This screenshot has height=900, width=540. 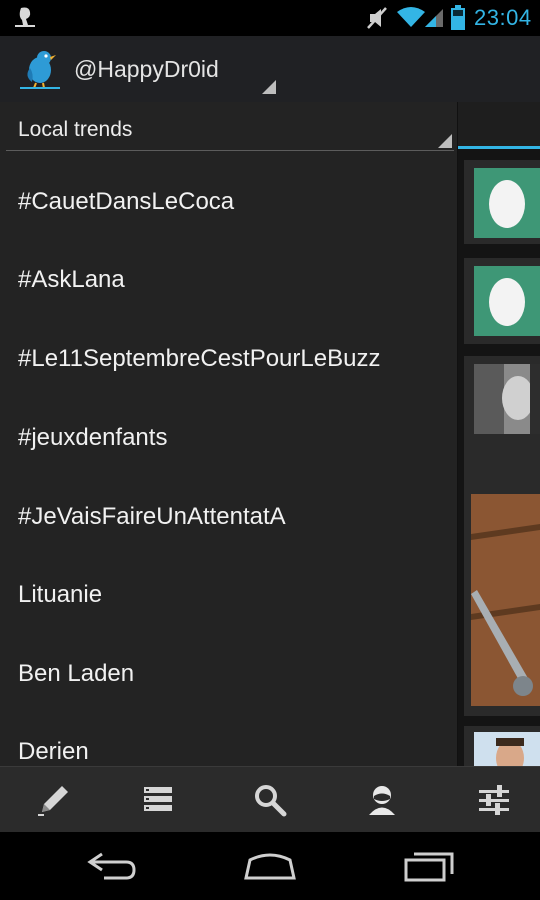 I want to click on media-thumbnail, so click(x=505, y=600).